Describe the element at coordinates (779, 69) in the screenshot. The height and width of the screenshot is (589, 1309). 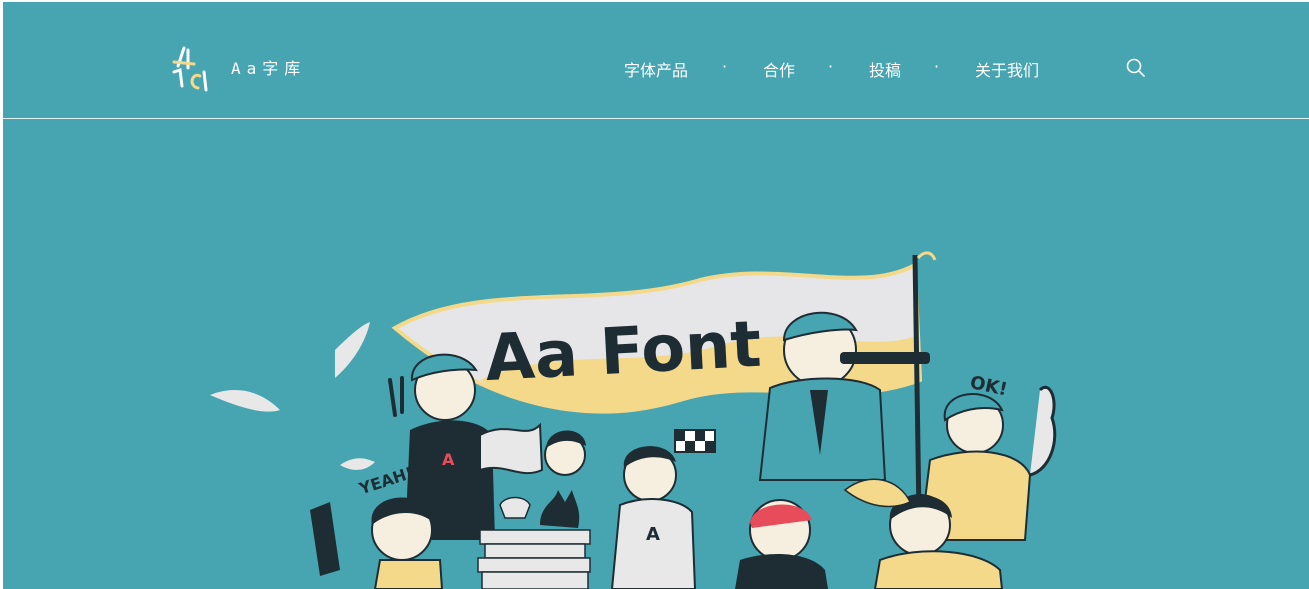
I see `nav-item-cooperation: 合作` at that location.